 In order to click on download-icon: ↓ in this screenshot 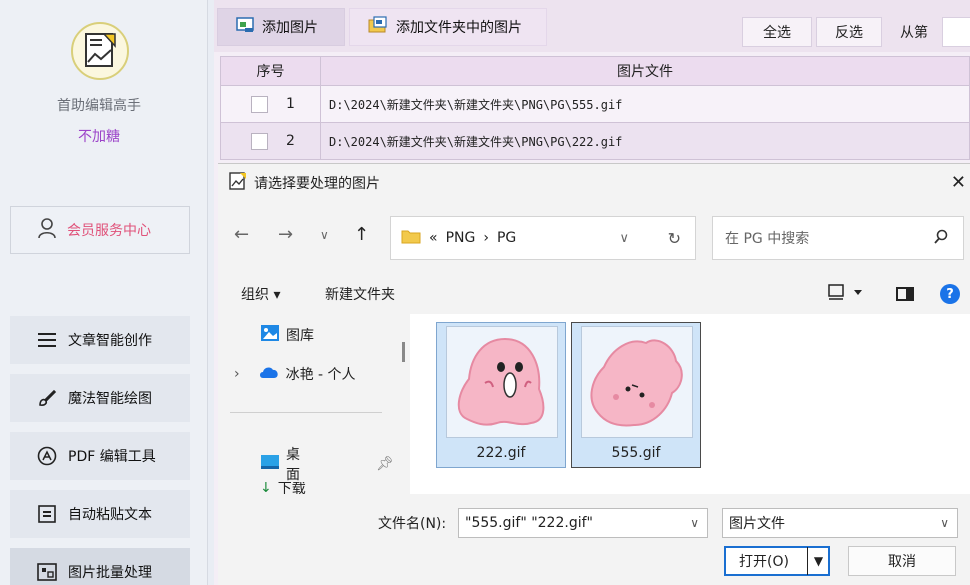, I will do `click(266, 488)`.